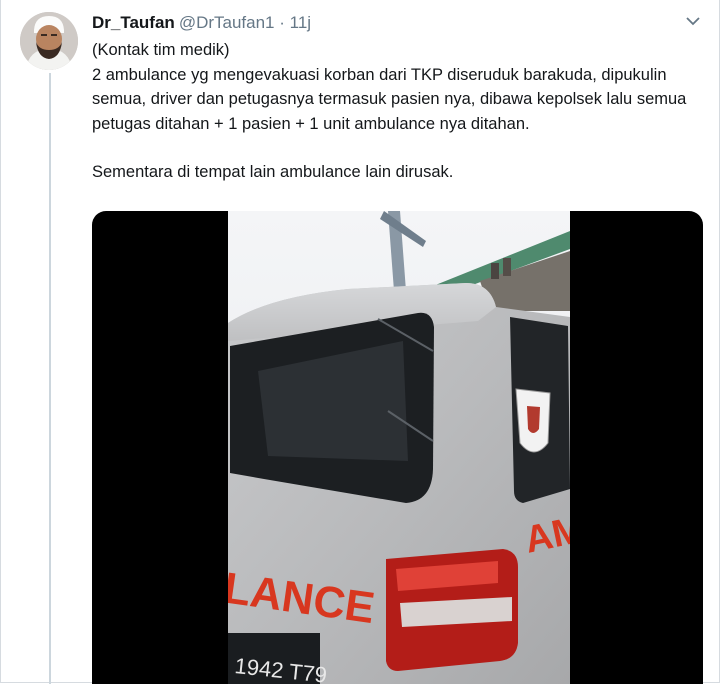 The height and width of the screenshot is (684, 720). Describe the element at coordinates (50, 378) in the screenshot. I see `thread-line` at that location.